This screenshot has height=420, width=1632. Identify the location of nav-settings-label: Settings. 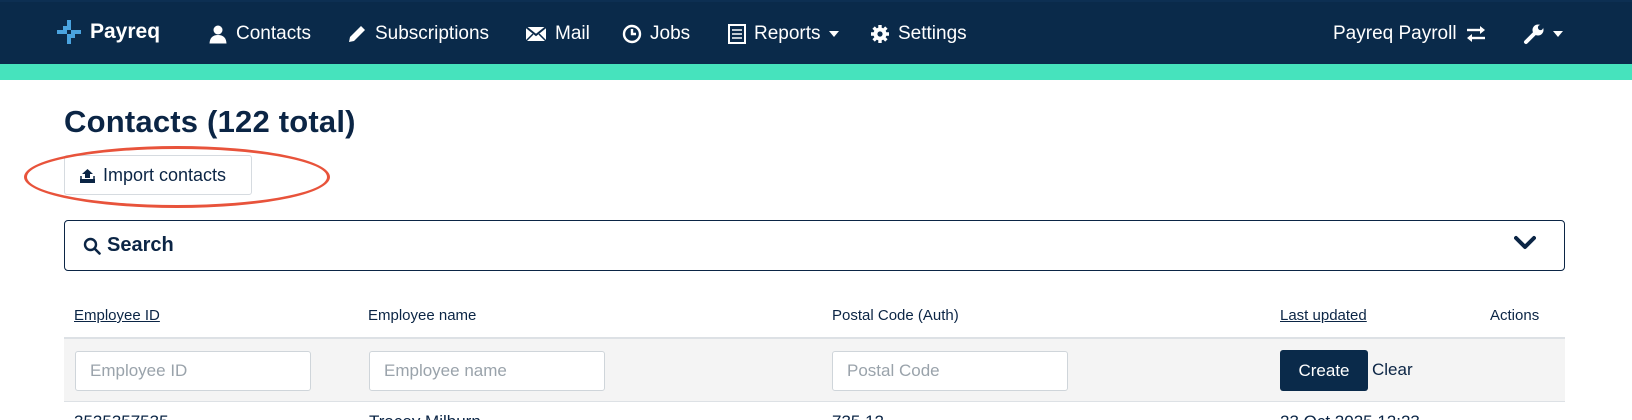
(932, 33).